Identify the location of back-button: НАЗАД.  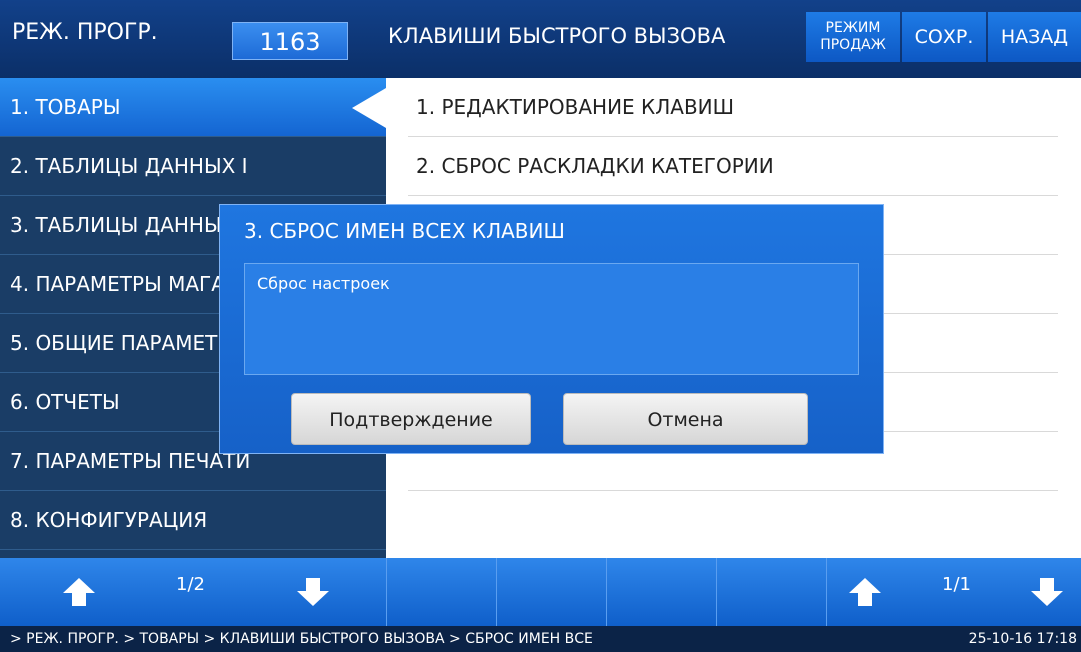
(1034, 37).